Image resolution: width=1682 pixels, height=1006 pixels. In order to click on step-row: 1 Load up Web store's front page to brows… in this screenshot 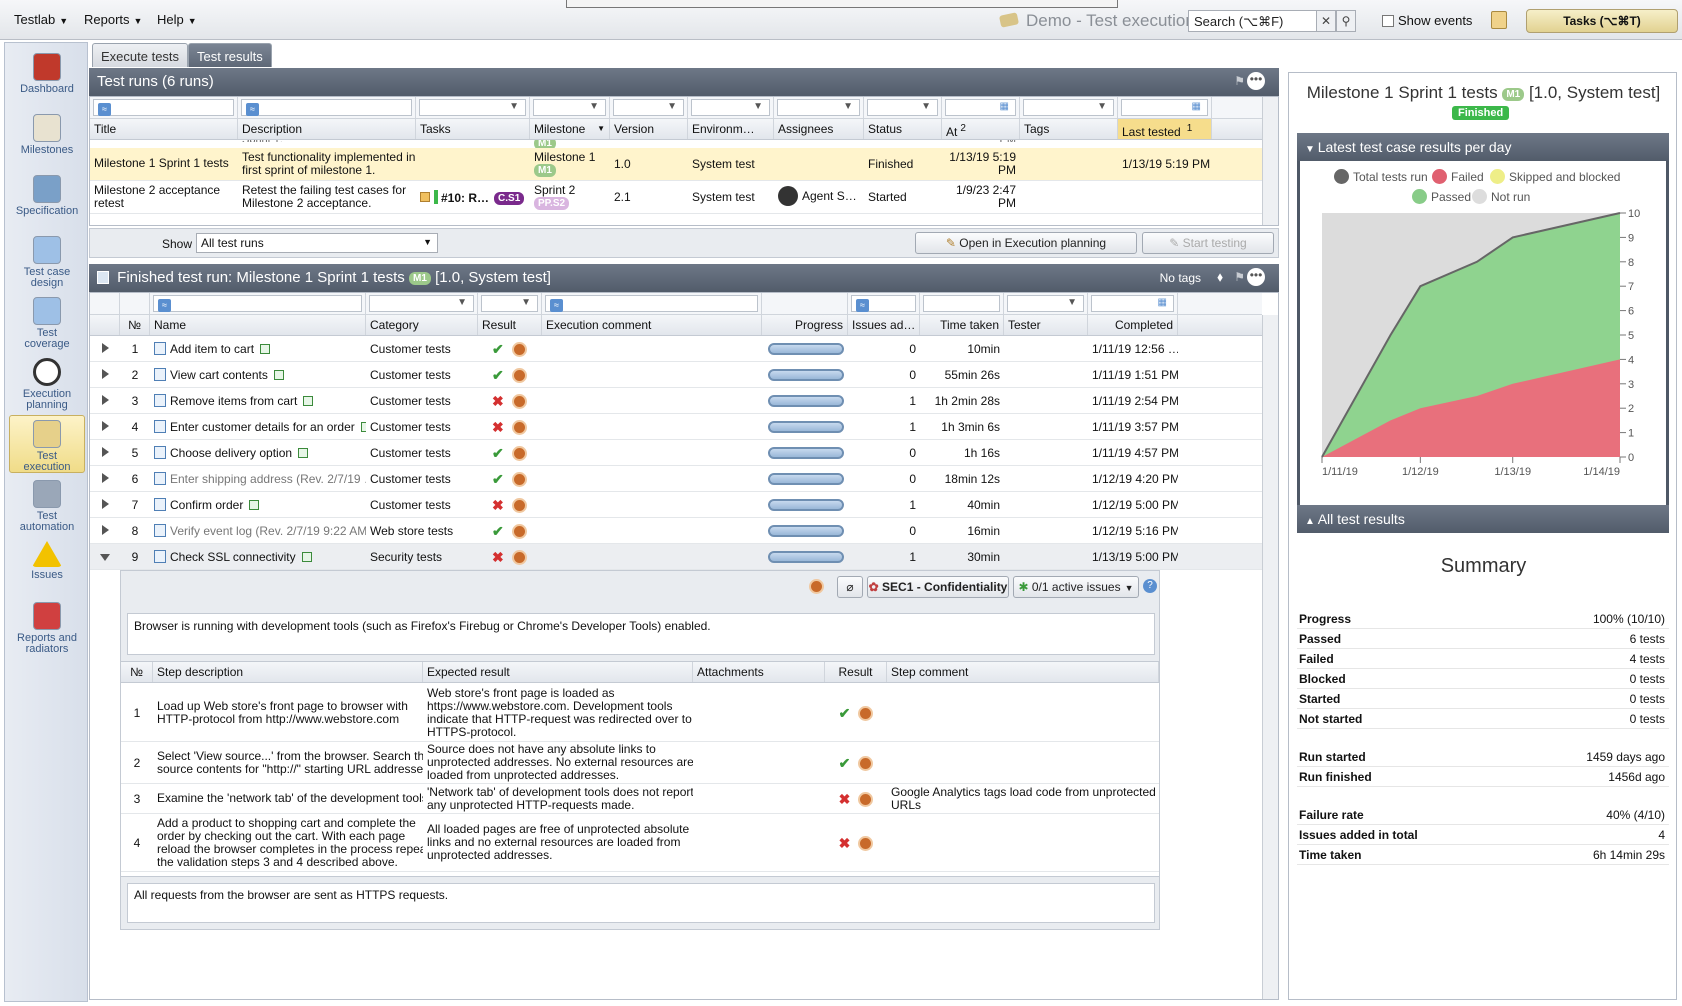, I will do `click(640, 713)`.